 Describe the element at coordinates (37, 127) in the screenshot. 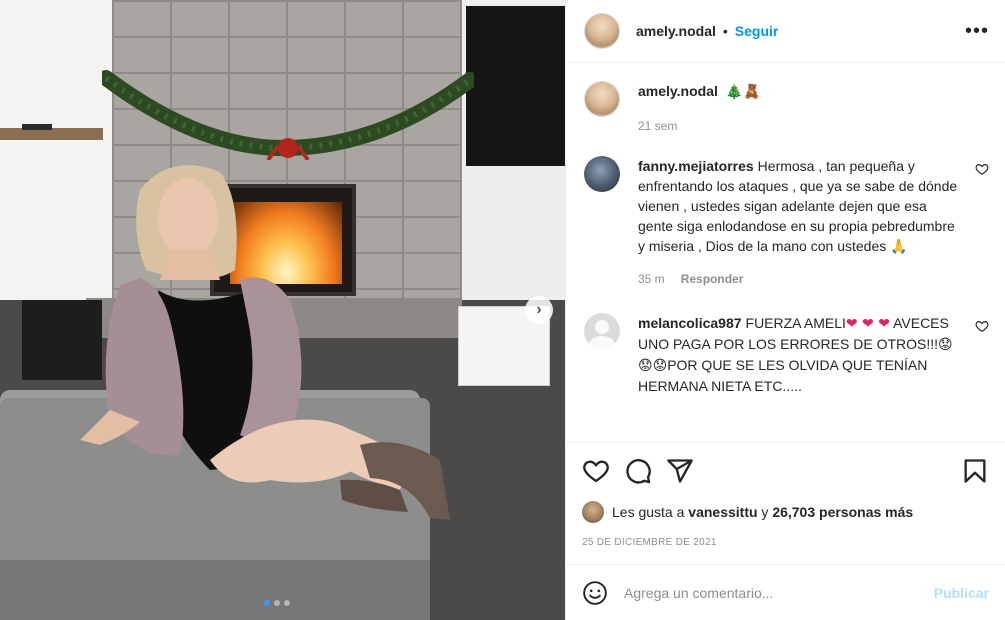

I see `shelf-object` at that location.